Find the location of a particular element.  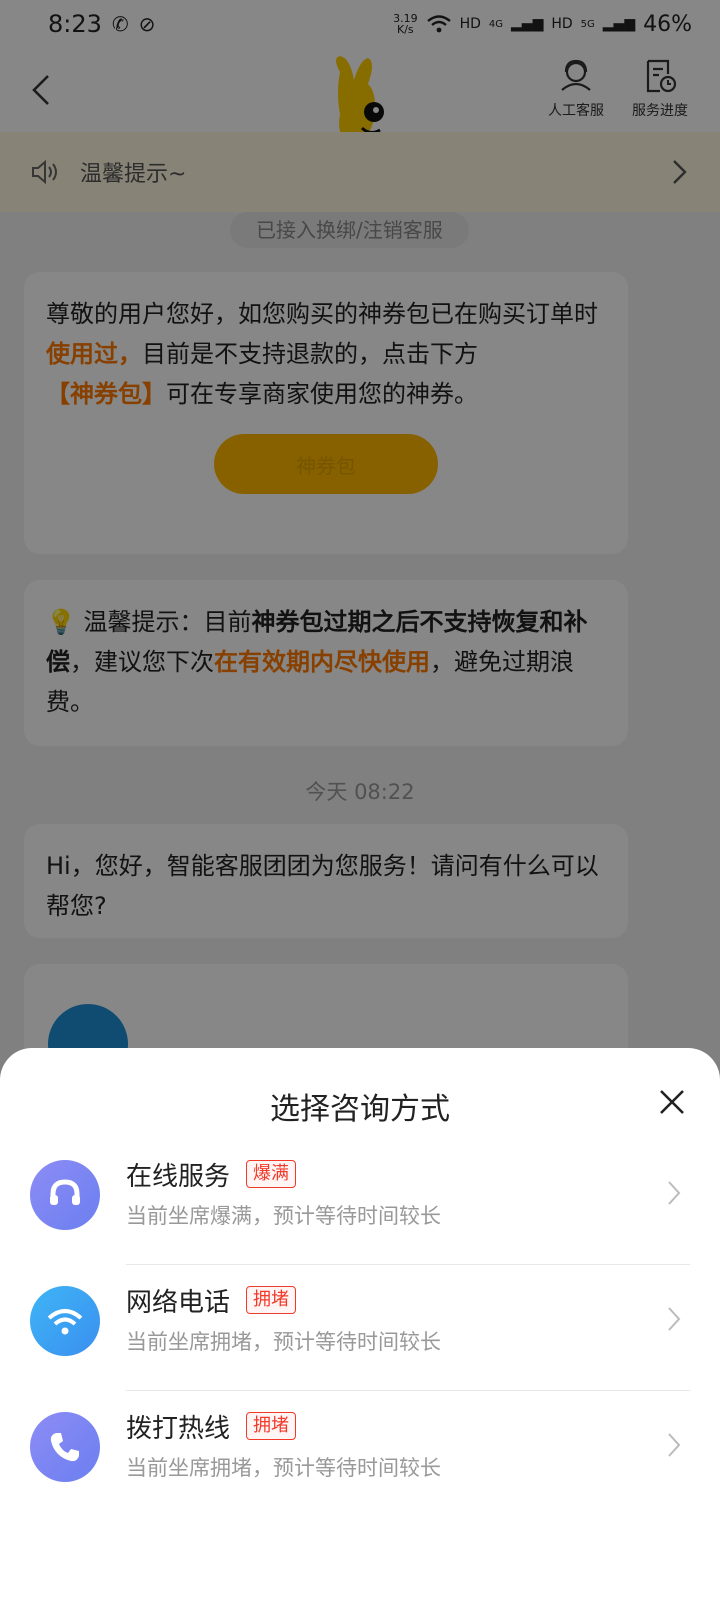

phone-icon is located at coordinates (65, 1447).